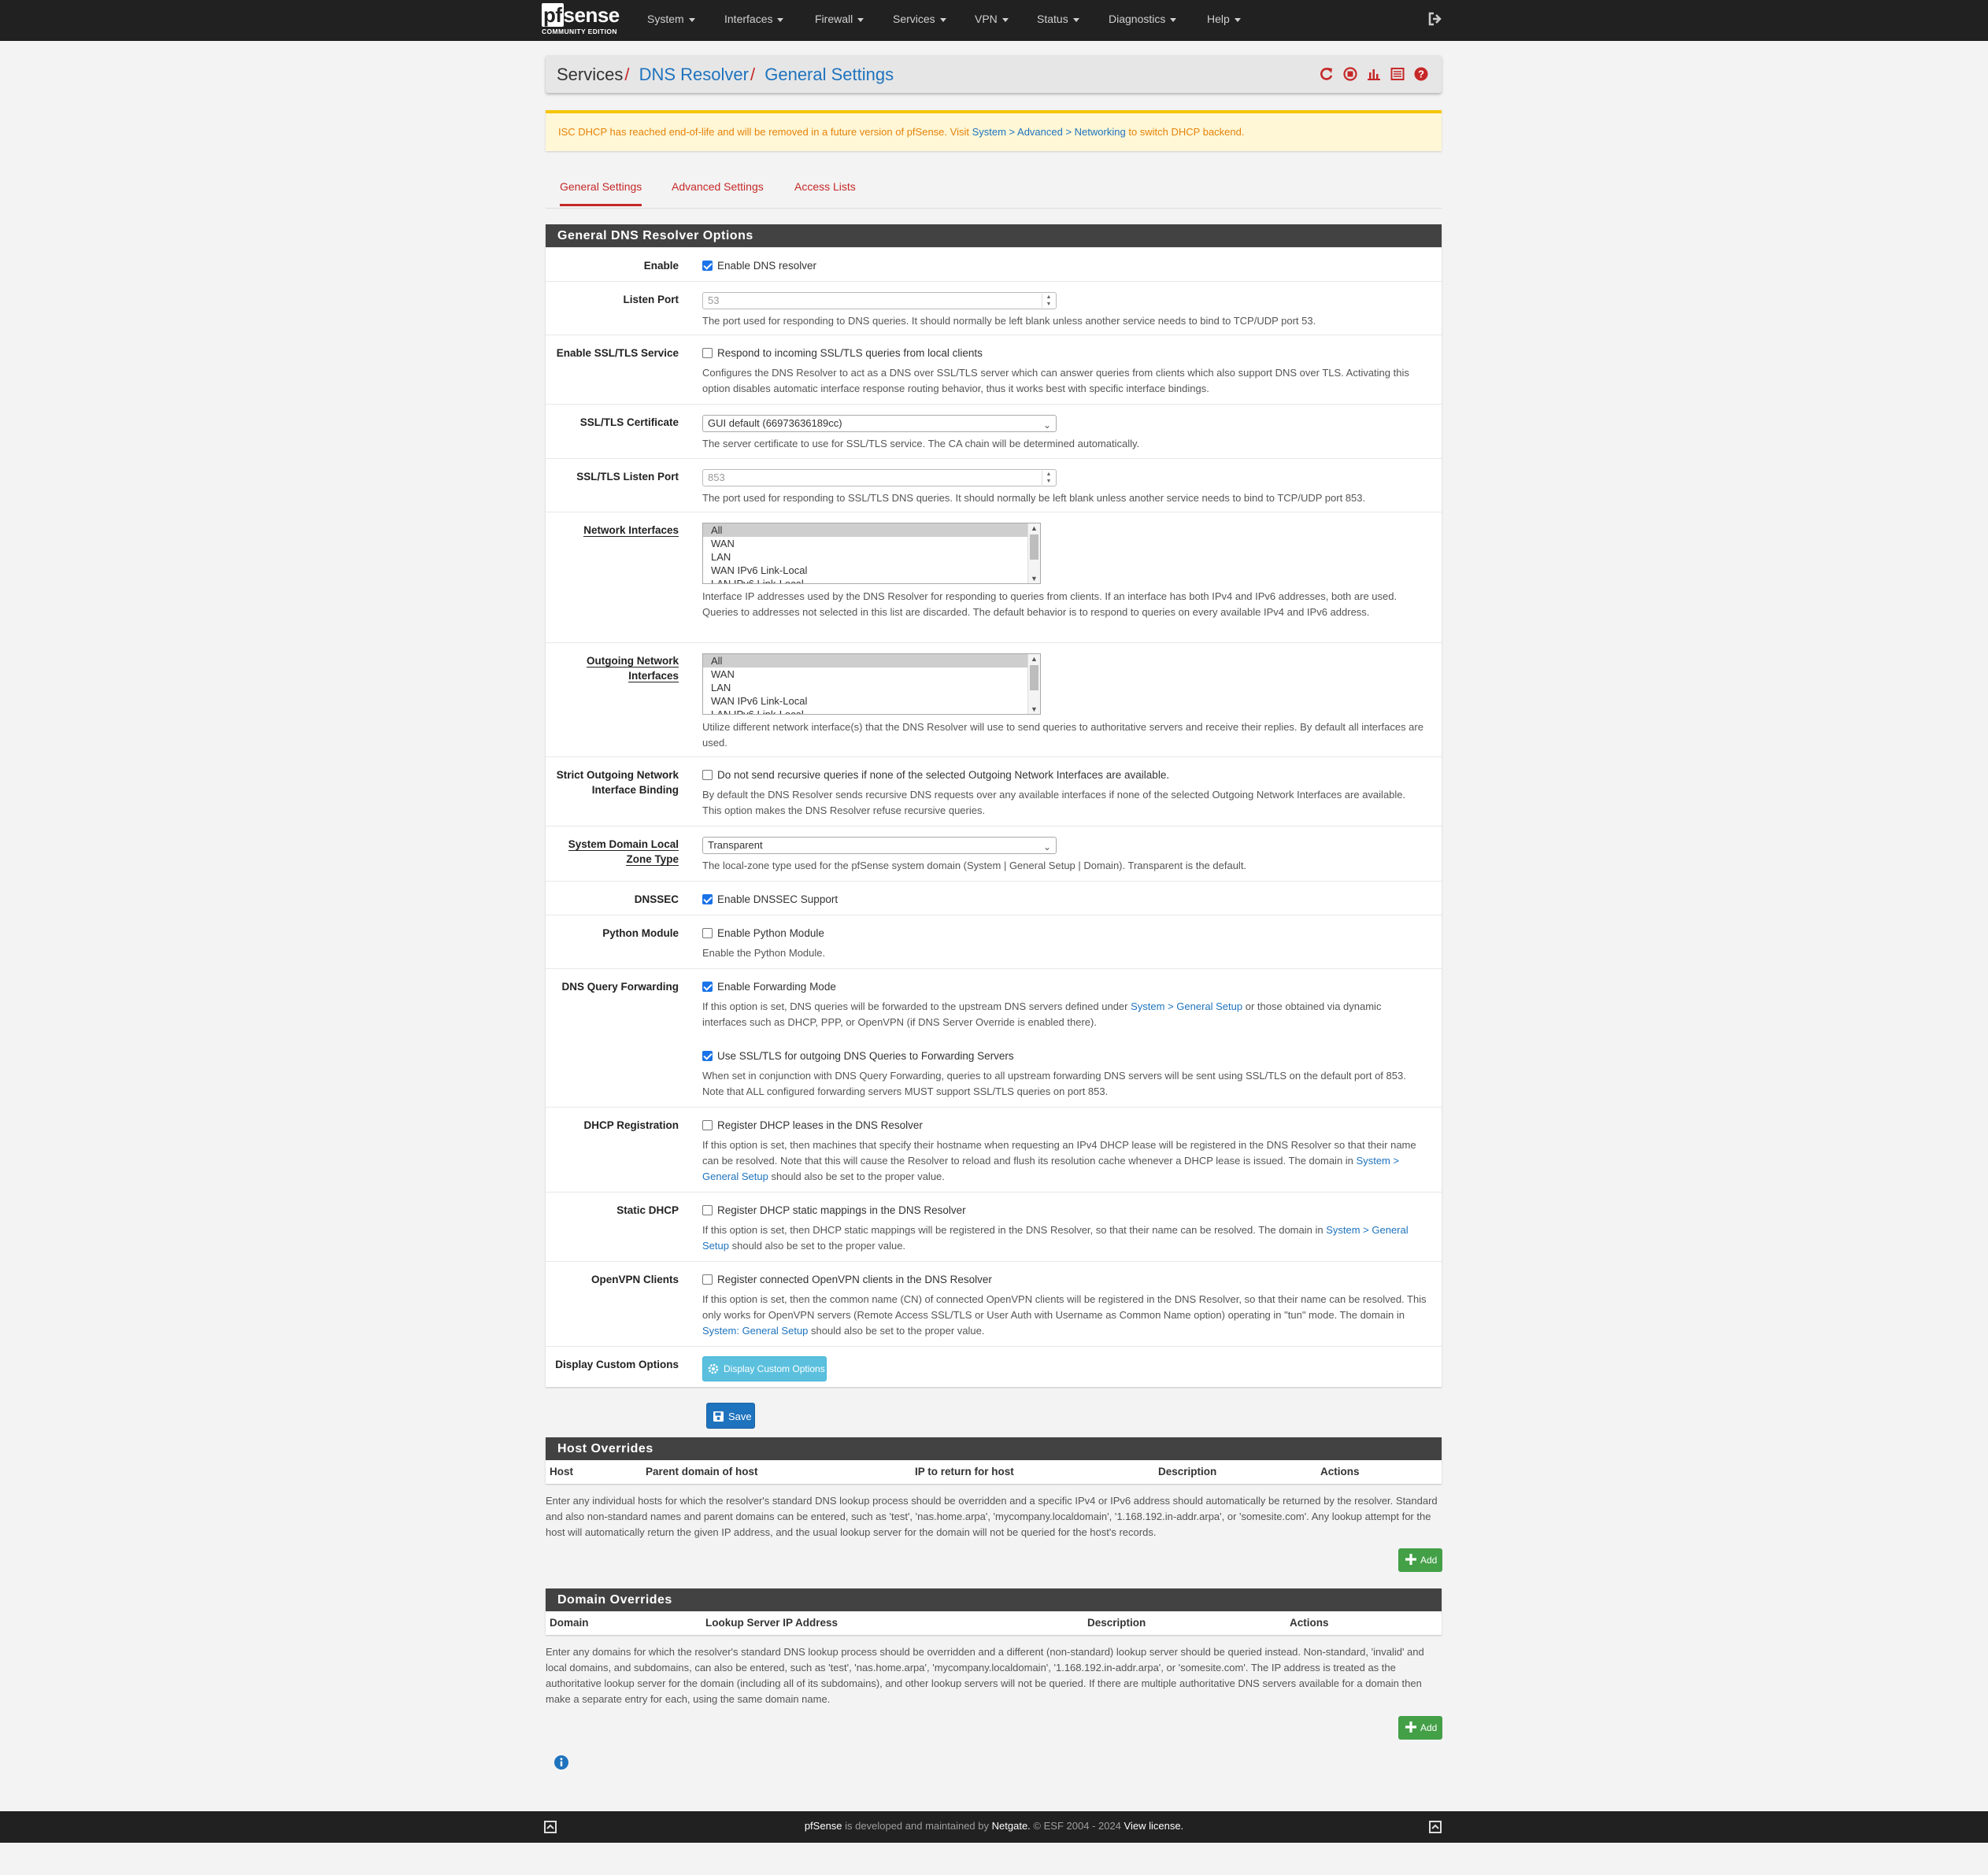 The height and width of the screenshot is (1875, 1988). What do you see at coordinates (772, 1623) in the screenshot?
I see `column-lookup-server: Lookup Server IP Address` at bounding box center [772, 1623].